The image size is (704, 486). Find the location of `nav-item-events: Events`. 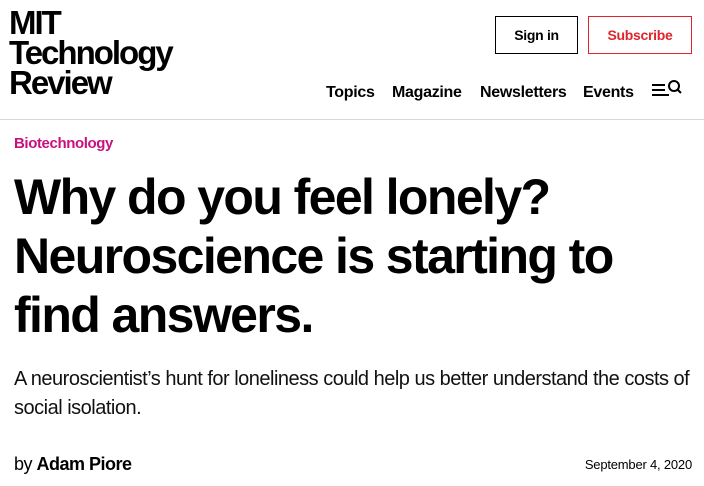

nav-item-events: Events is located at coordinates (608, 93).